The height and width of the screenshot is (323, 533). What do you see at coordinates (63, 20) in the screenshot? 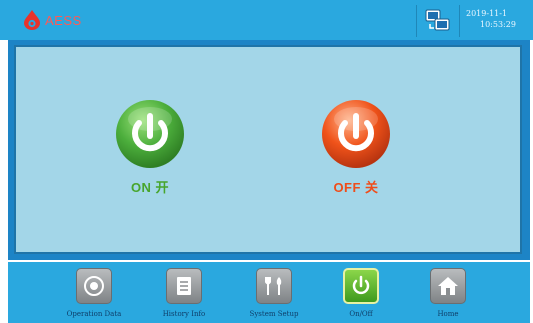
I see `brand-name: AESS` at bounding box center [63, 20].